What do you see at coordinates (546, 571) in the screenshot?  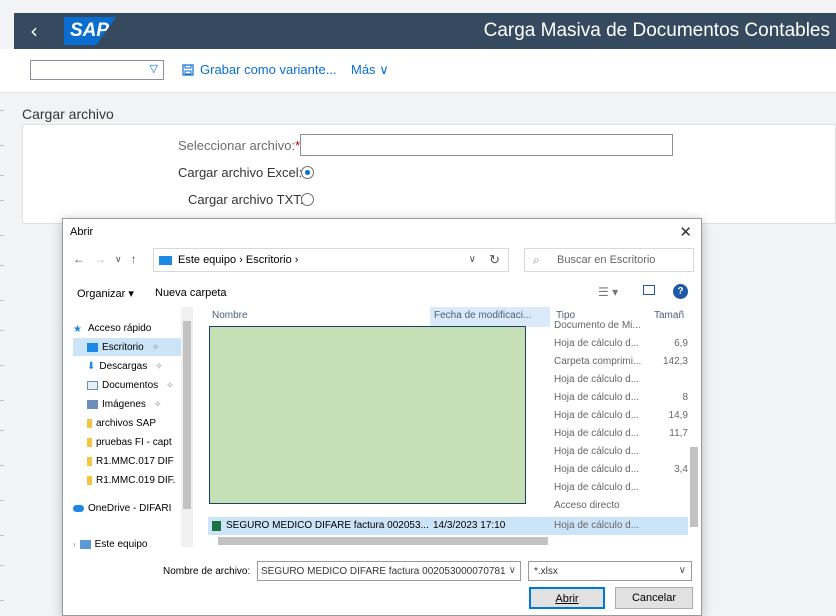 I see `filetype-value: *.xlsx` at bounding box center [546, 571].